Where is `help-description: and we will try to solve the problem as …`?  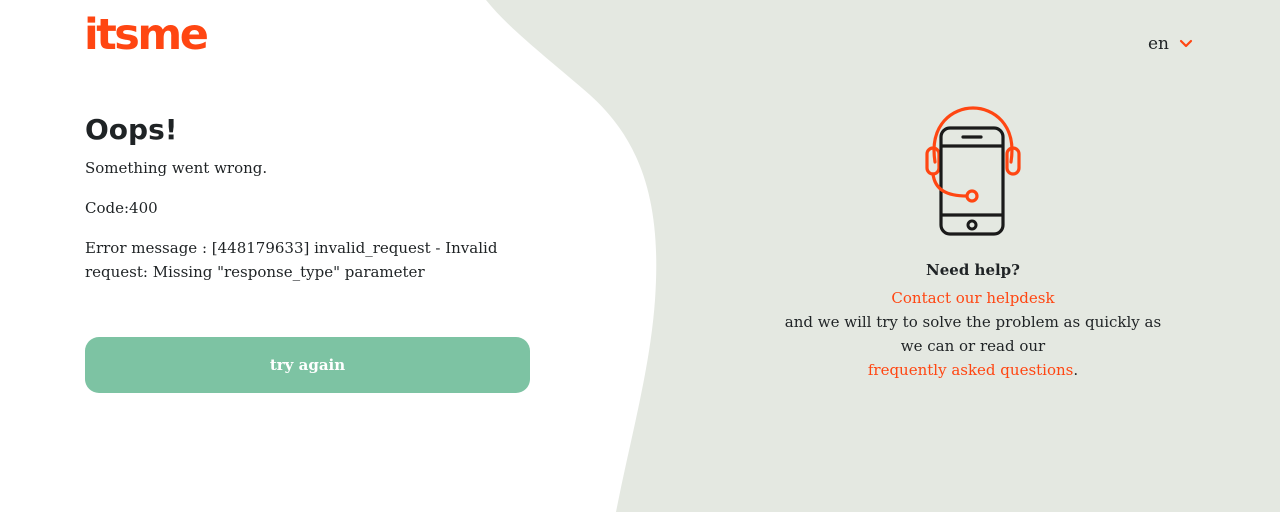 help-description: and we will try to solve the problem as … is located at coordinates (973, 334).